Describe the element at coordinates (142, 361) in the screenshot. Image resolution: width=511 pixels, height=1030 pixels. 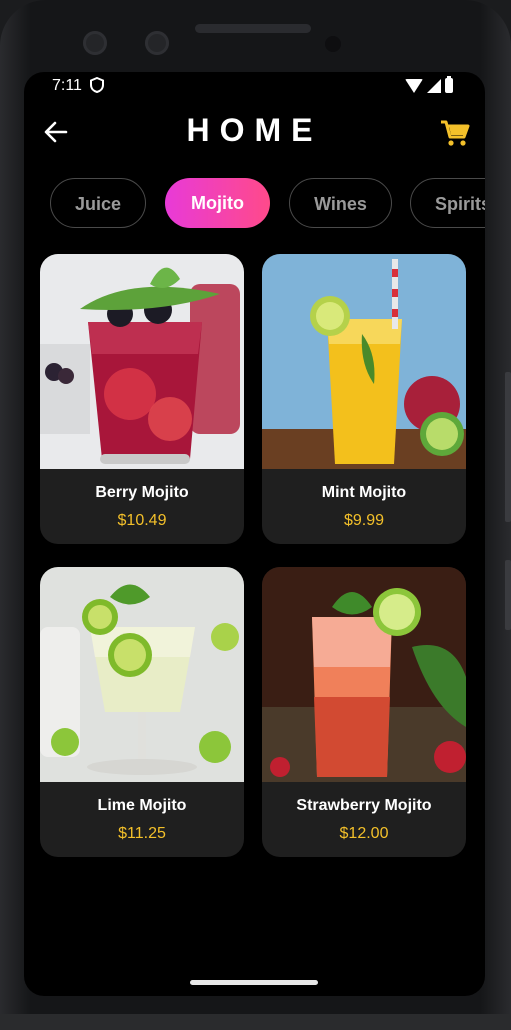
I see `berry-mojito-image` at that location.